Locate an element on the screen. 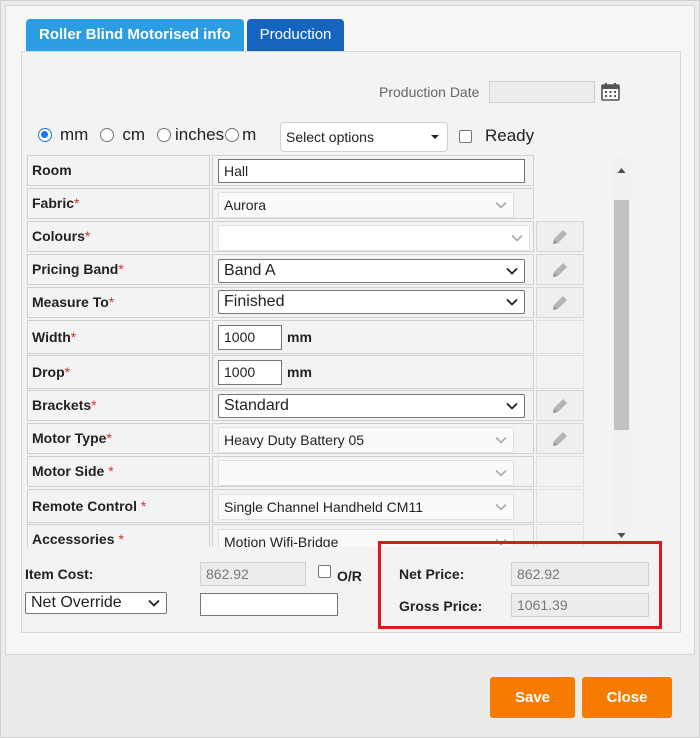 The image size is (700, 738). colours-edit-button is located at coordinates (560, 236).